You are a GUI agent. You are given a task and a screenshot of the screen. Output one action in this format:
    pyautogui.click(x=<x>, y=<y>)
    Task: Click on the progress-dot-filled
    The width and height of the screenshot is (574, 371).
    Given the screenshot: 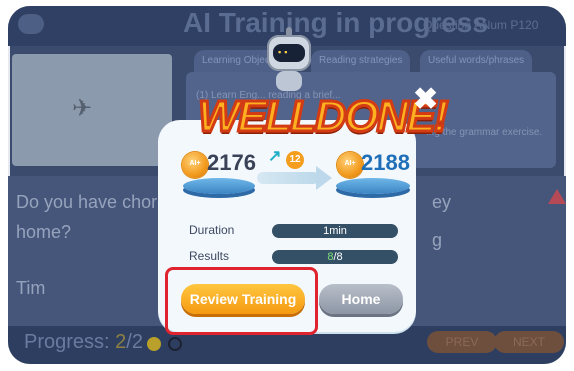 What is the action you would take?
    pyautogui.click(x=154, y=344)
    